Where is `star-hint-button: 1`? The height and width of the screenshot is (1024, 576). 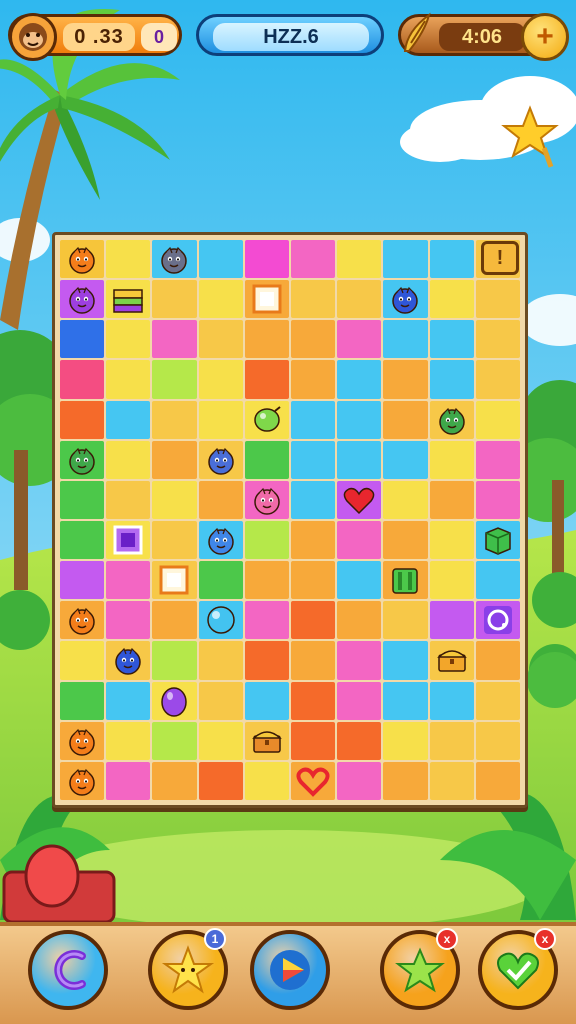
star-hint-button: 1 is located at coordinates (188, 969).